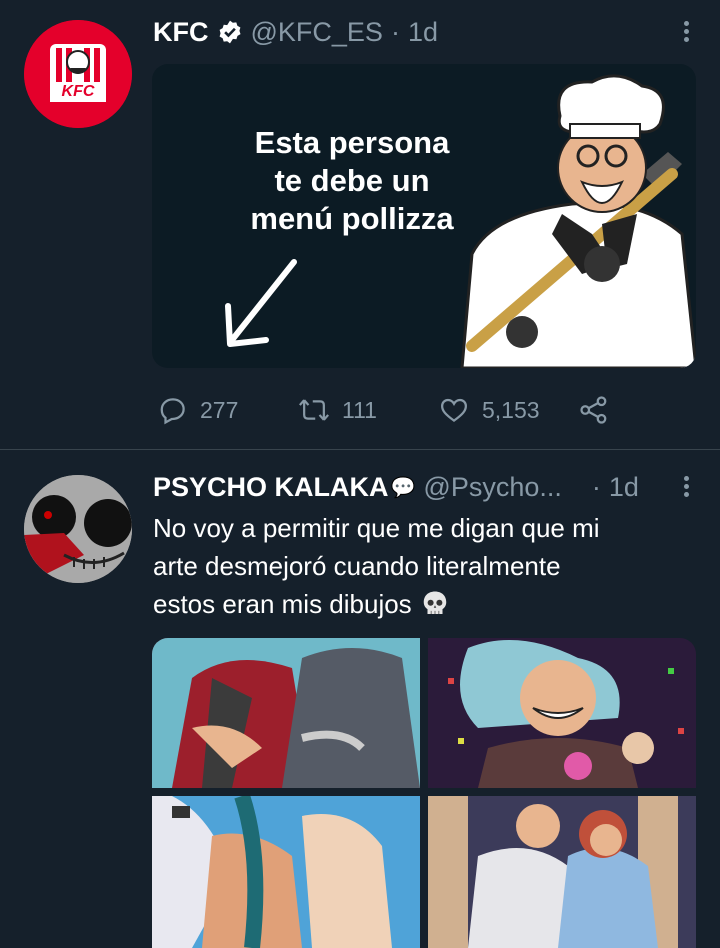  I want to click on author-handle: @KFC_ES, so click(317, 32).